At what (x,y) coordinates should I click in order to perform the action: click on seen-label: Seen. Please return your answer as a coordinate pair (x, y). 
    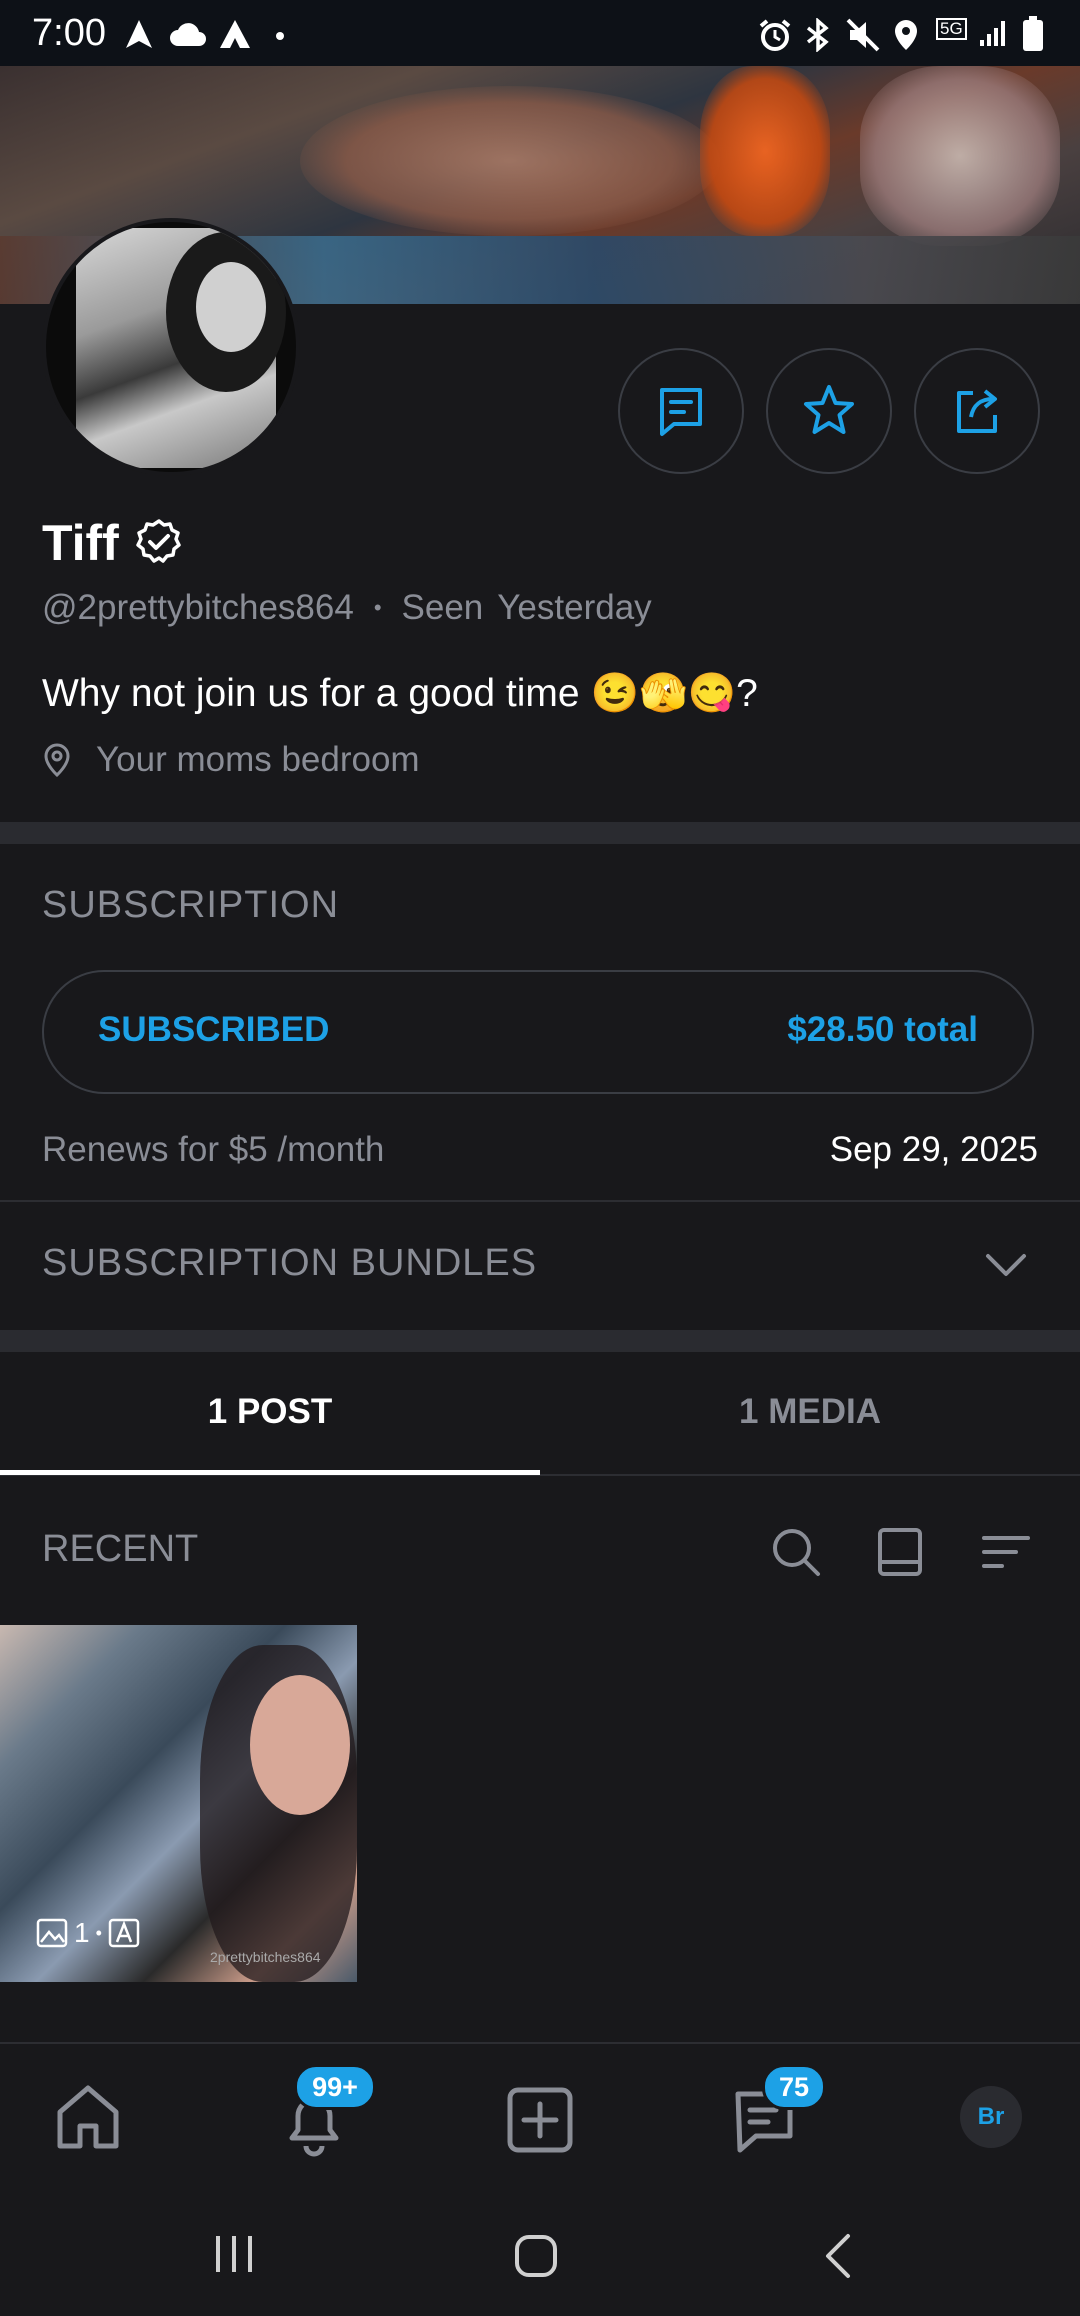
    Looking at the image, I should click on (442, 607).